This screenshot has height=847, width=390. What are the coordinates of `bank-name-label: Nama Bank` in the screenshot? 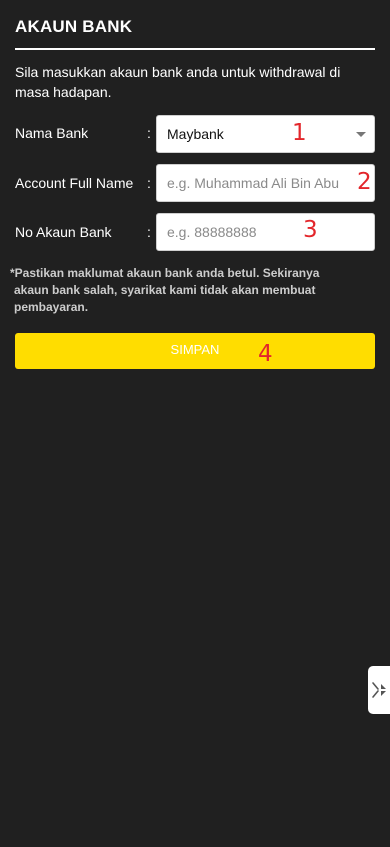 It's located at (52, 133).